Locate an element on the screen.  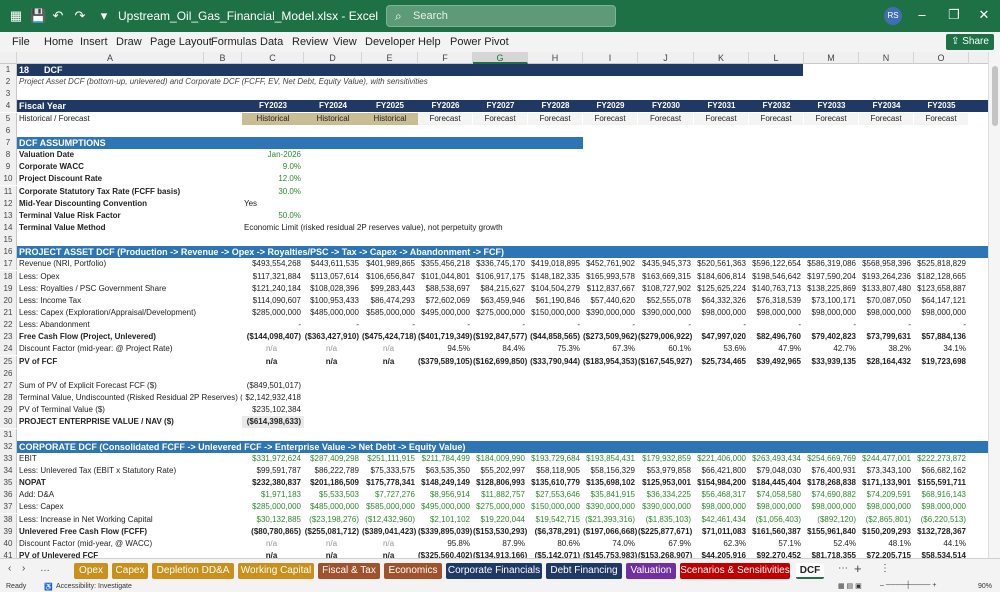
value-cell: $133,807,480 is located at coordinates (886, 289).